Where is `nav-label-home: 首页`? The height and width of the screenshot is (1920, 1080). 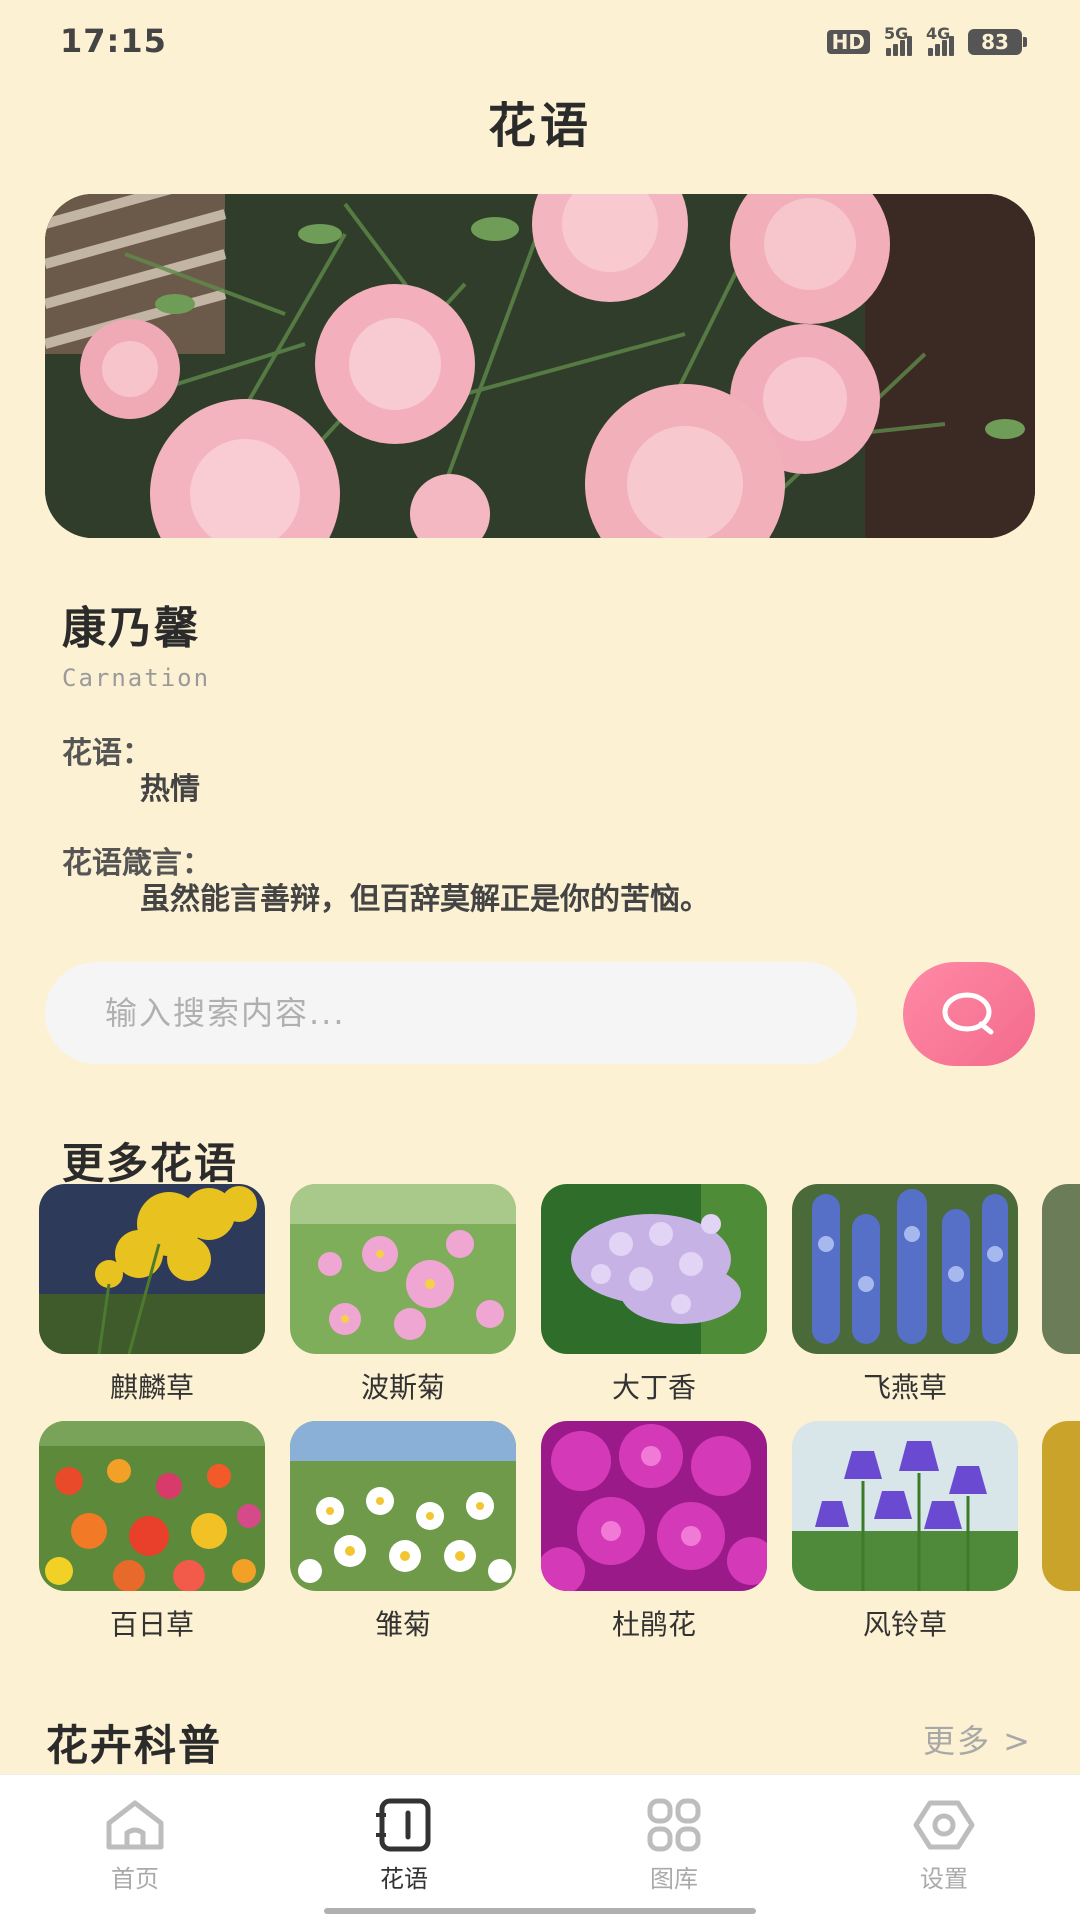 nav-label-home: 首页 is located at coordinates (135, 1879).